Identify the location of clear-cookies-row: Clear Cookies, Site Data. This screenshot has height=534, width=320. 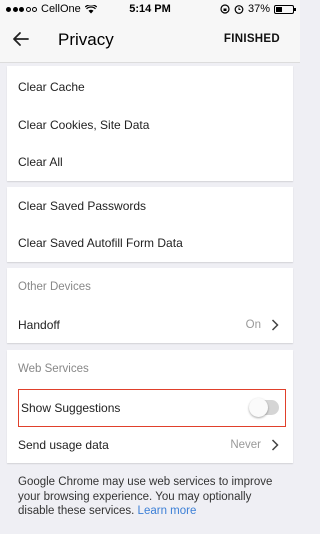
(150, 125).